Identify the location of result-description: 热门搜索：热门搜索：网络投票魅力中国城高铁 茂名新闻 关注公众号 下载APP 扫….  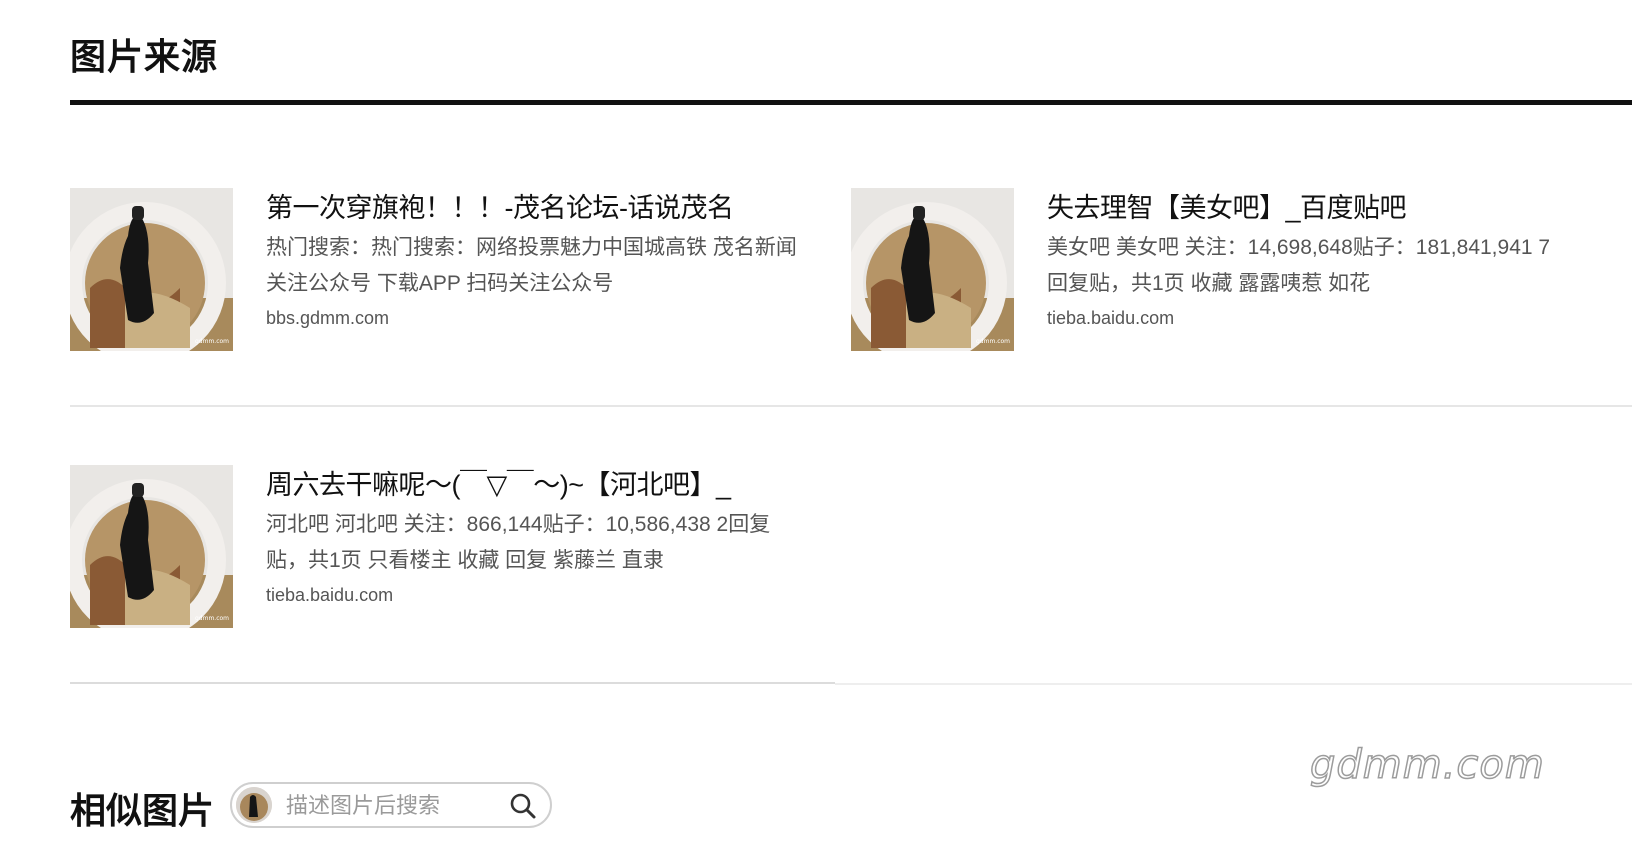
(531, 265).